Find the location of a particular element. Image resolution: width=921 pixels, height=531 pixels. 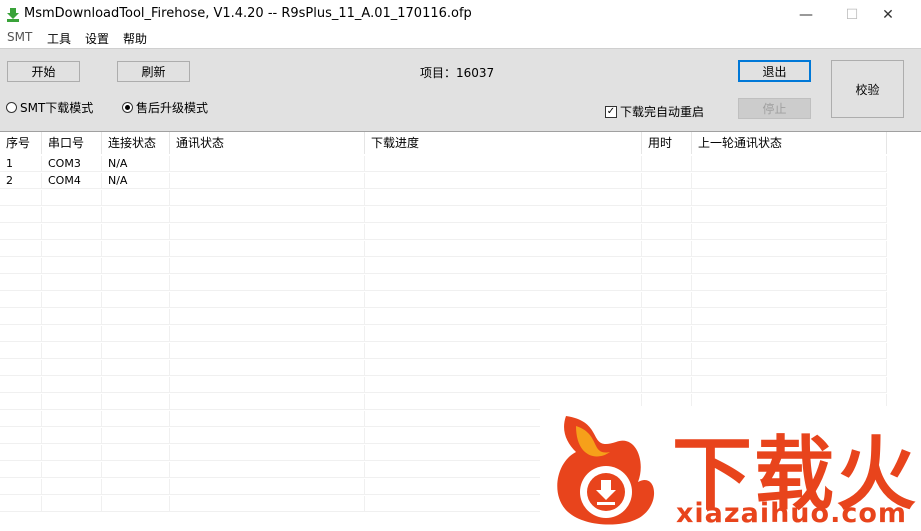

column-header-last-comm: 上一轮通讯状态 is located at coordinates (789, 143).